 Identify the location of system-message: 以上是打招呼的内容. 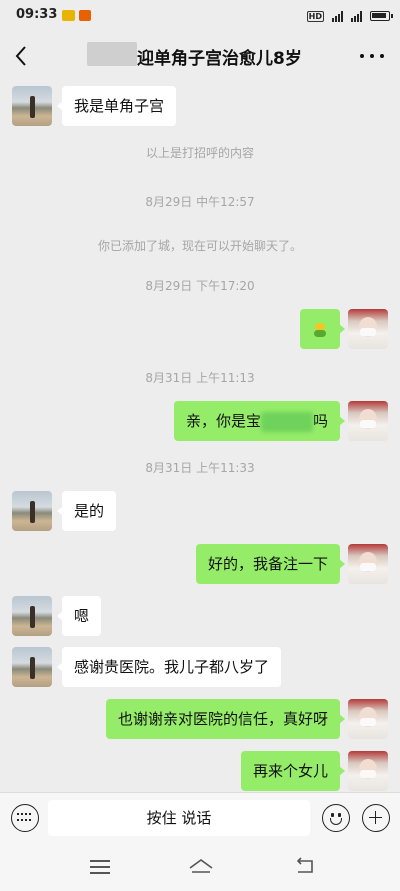
(199, 153).